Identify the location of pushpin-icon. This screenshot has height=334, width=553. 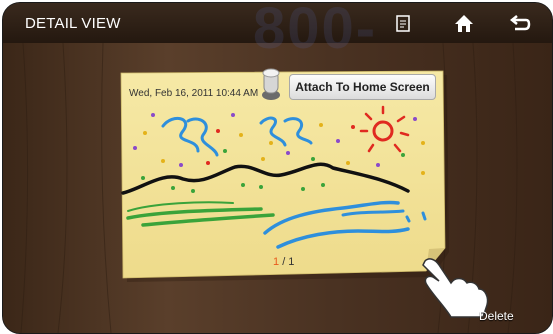
(271, 84).